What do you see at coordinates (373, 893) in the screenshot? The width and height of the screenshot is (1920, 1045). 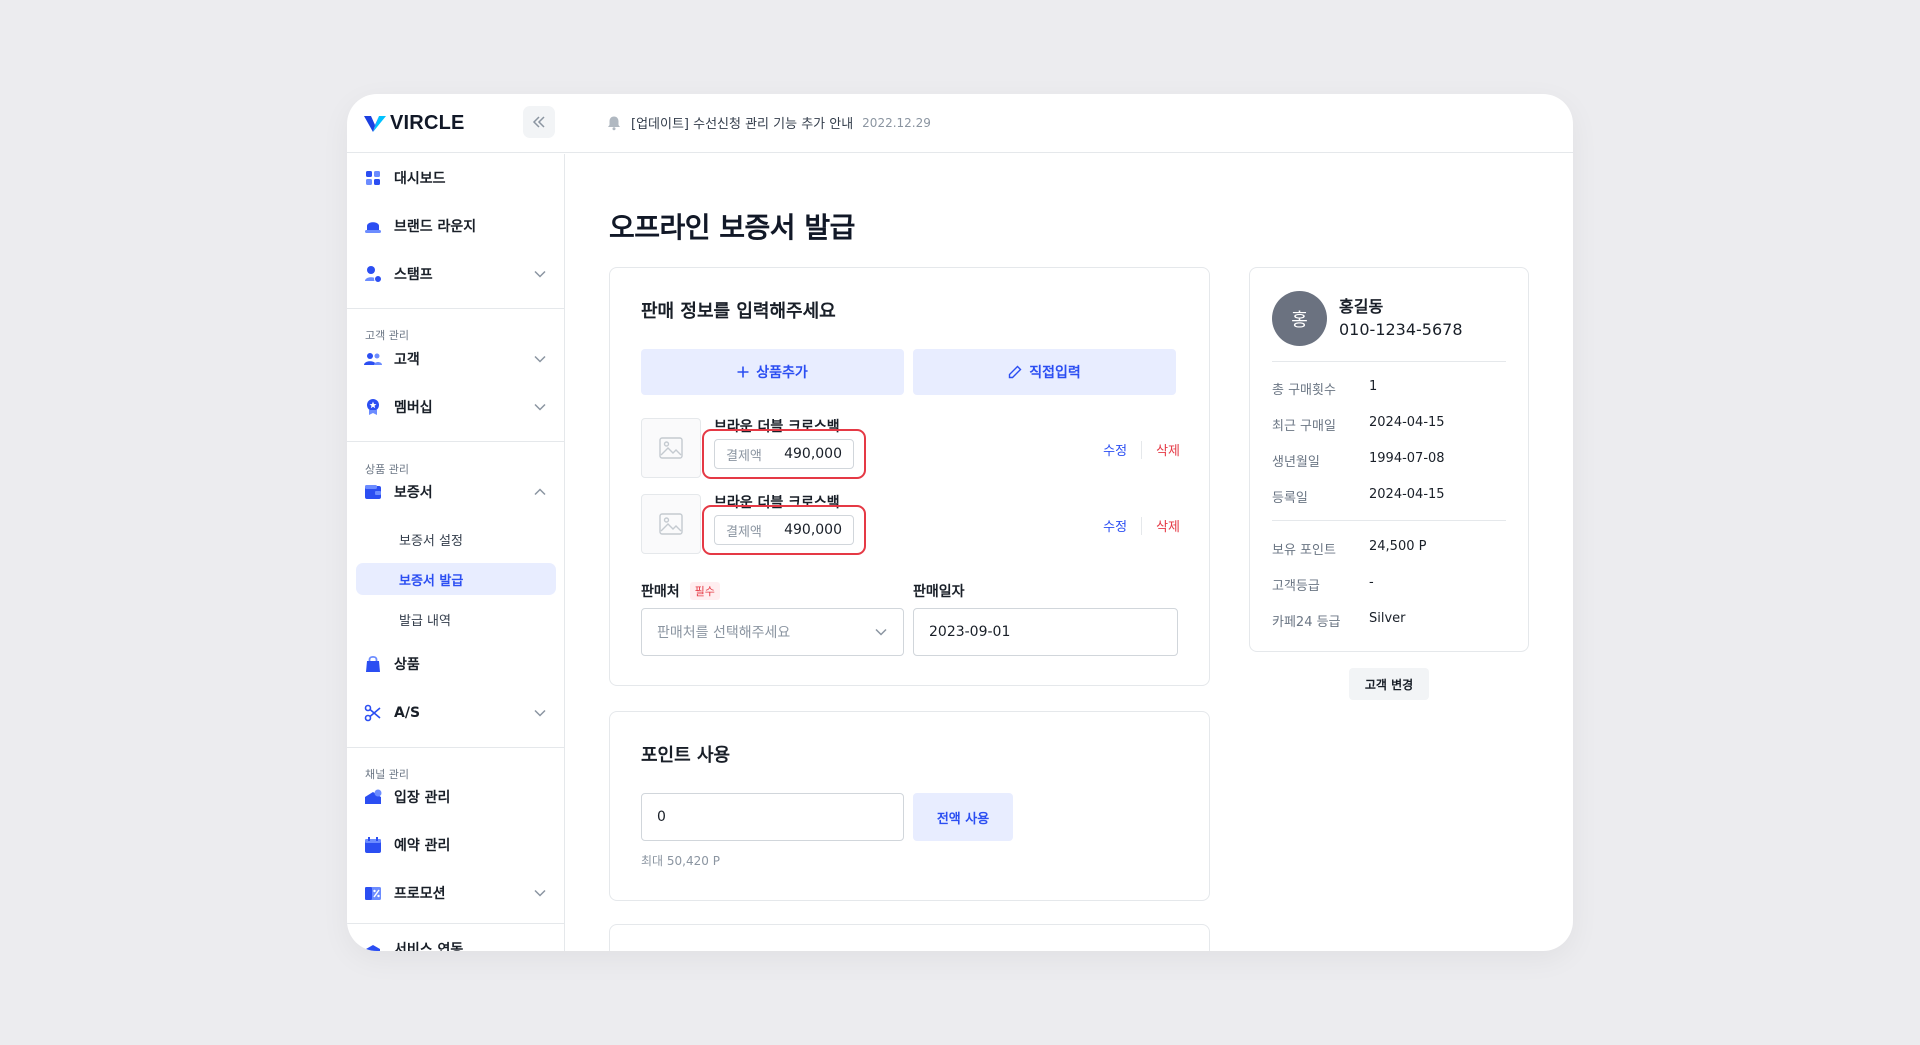 I see `promotion-icon` at bounding box center [373, 893].